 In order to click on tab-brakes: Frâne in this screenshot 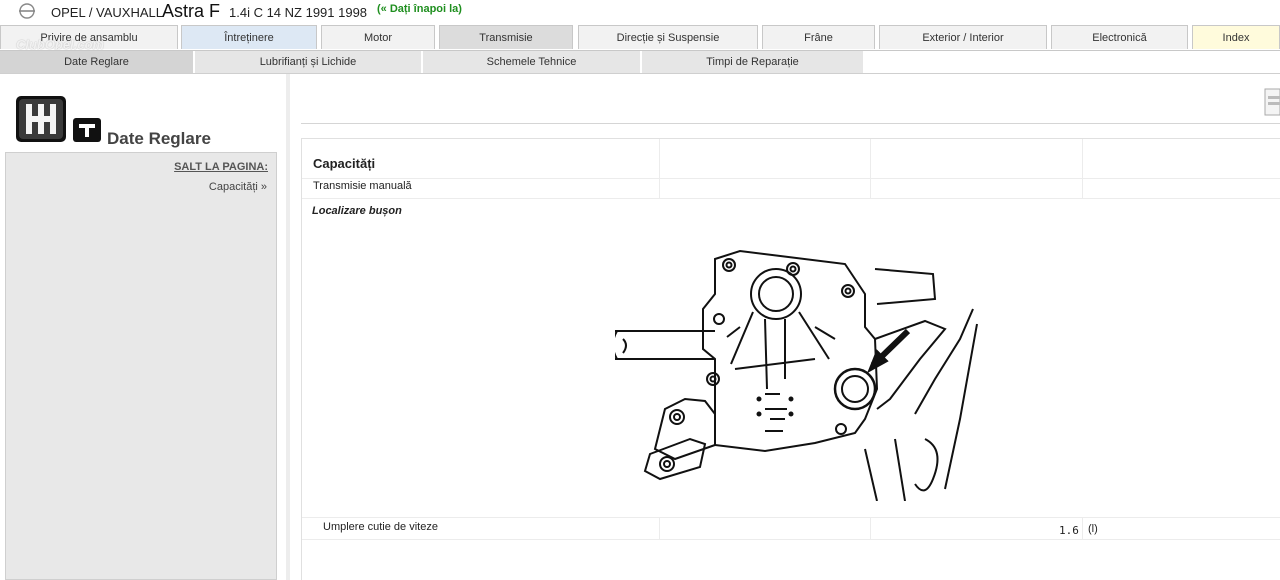, I will do `click(818, 37)`.